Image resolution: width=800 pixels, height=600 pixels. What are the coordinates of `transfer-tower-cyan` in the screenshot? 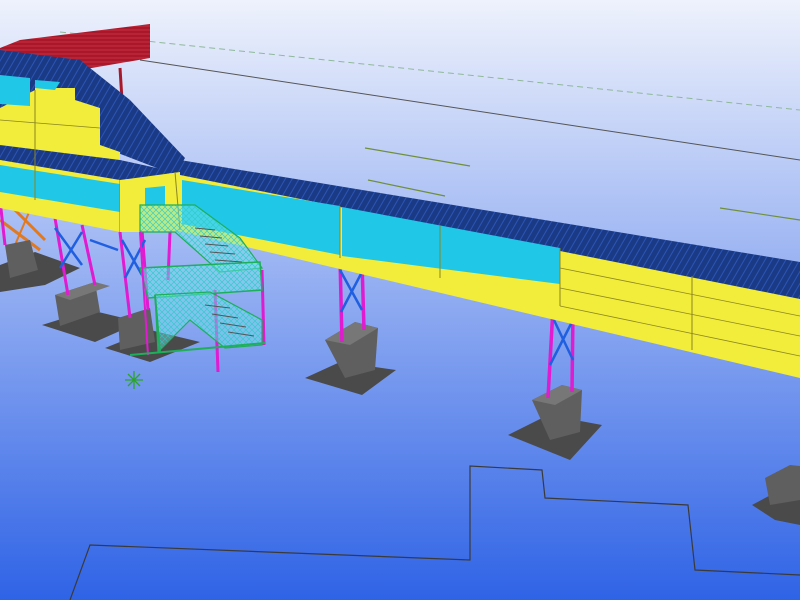 It's located at (155, 196).